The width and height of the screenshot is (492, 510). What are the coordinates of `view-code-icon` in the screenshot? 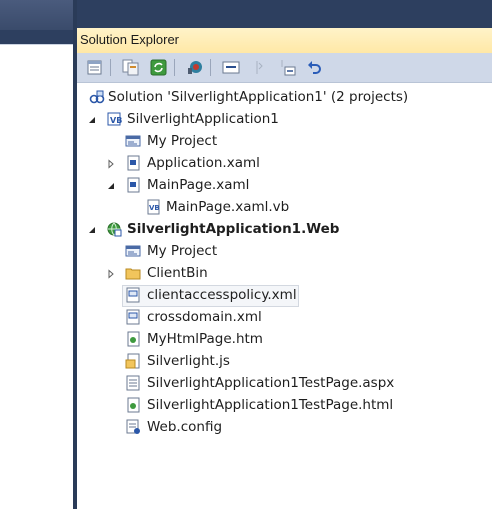 It's located at (231, 67).